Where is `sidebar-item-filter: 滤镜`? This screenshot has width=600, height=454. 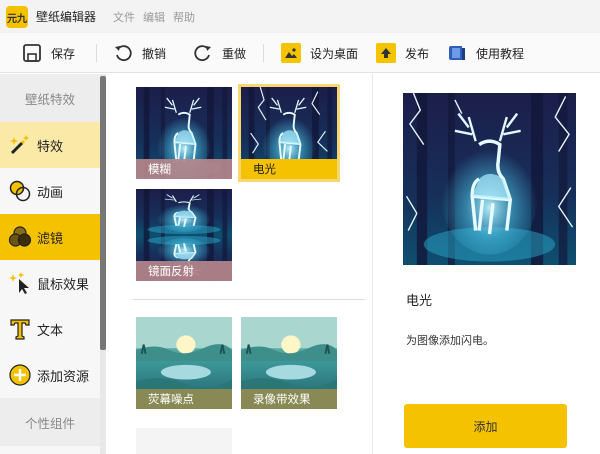
sidebar-item-filter: 滤镜 is located at coordinates (50, 237).